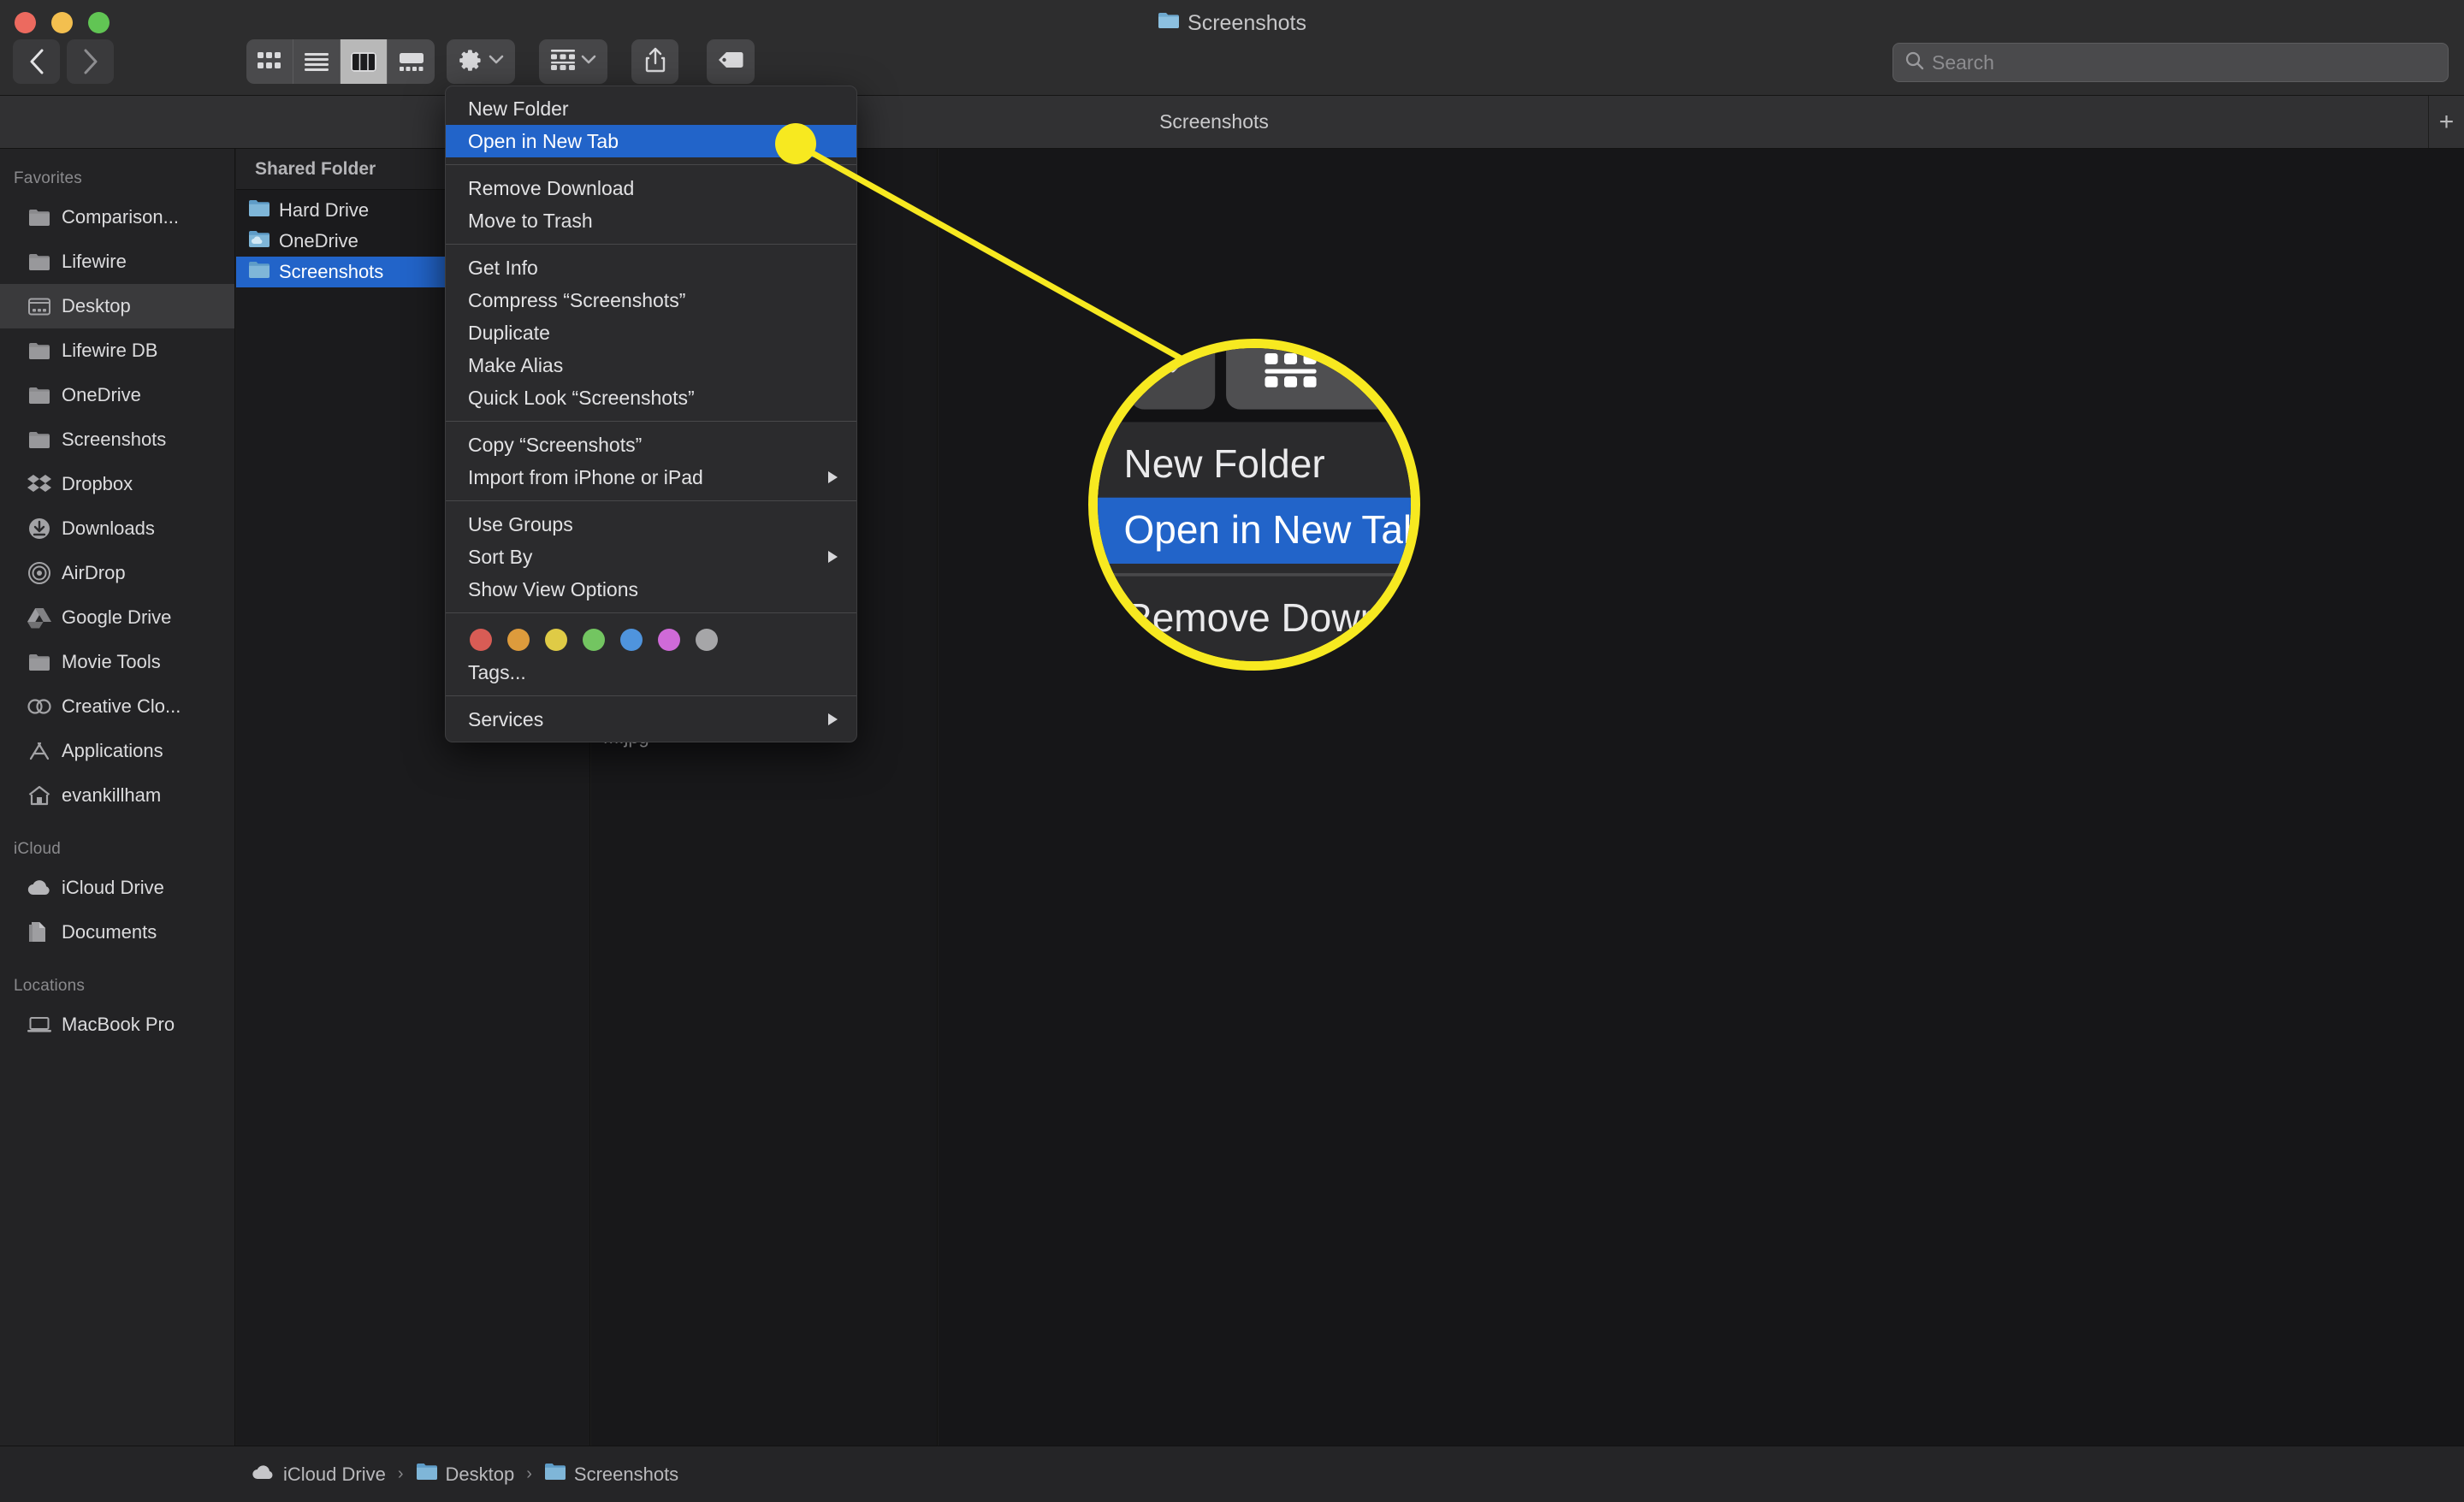 This screenshot has width=2464, height=1502. What do you see at coordinates (1290, 371) in the screenshot?
I see `group-icon` at bounding box center [1290, 371].